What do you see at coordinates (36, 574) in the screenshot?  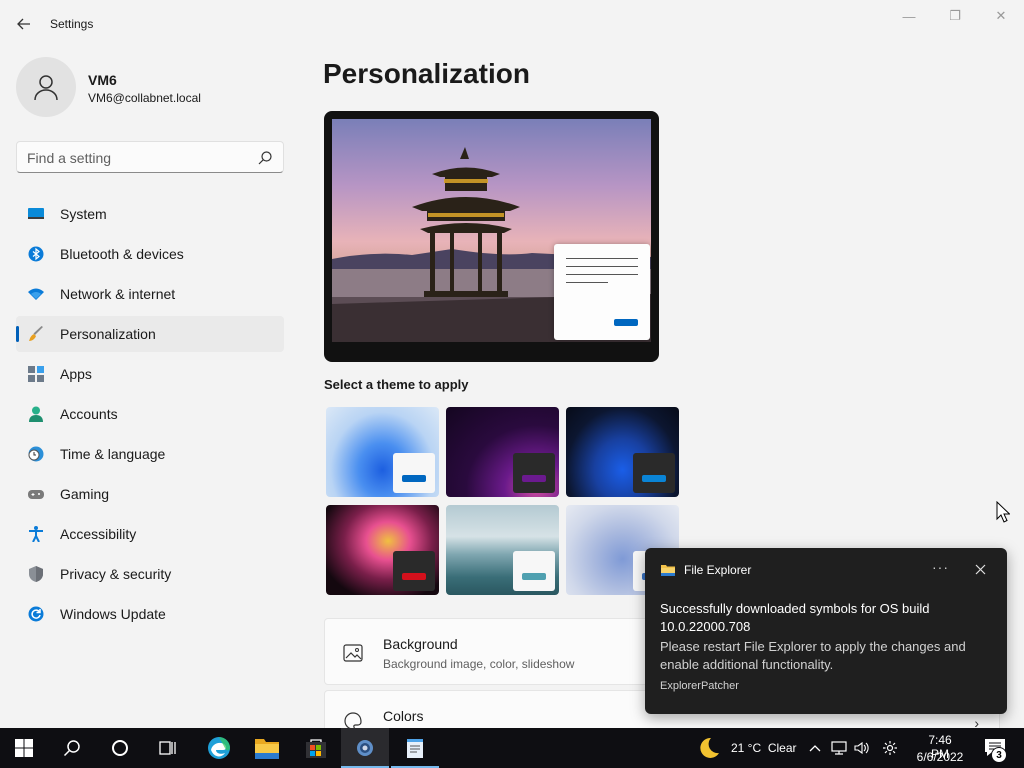 I see `shield-icon` at bounding box center [36, 574].